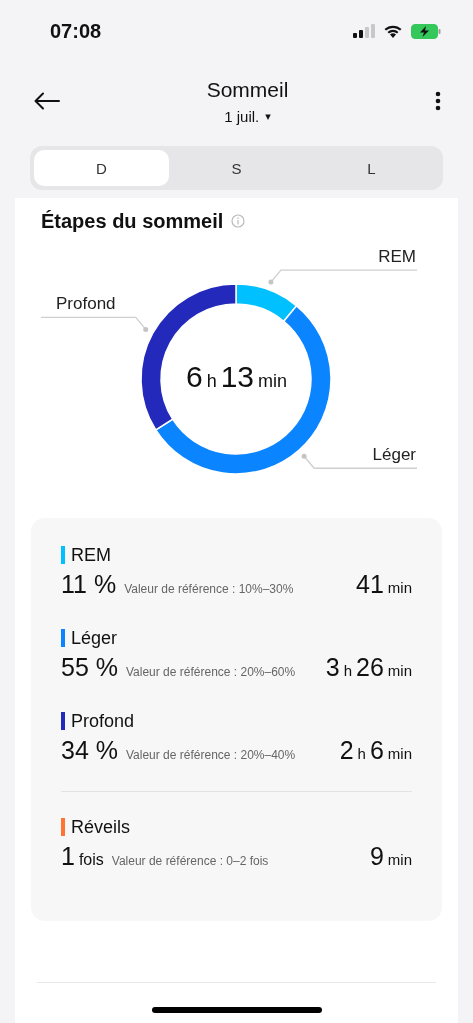 This screenshot has width=473, height=1023. Describe the element at coordinates (247, 89) in the screenshot. I see `page-title: Sommeil` at that location.